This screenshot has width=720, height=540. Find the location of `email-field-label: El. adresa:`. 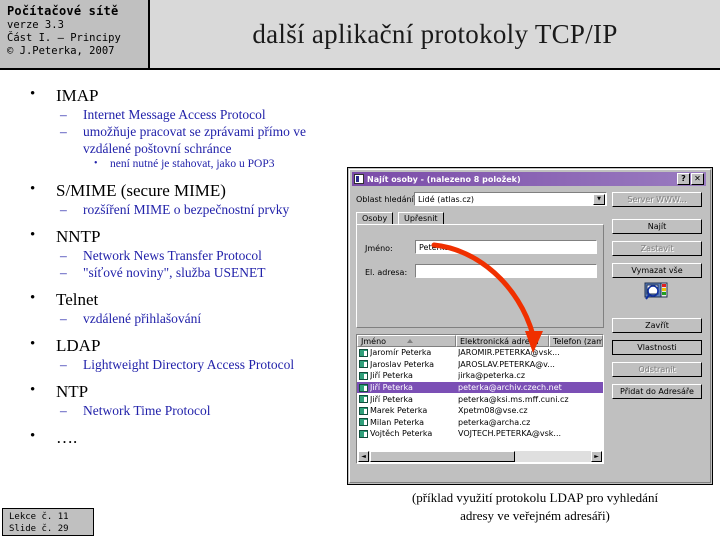

email-field-label: El. adresa: is located at coordinates (386, 272).